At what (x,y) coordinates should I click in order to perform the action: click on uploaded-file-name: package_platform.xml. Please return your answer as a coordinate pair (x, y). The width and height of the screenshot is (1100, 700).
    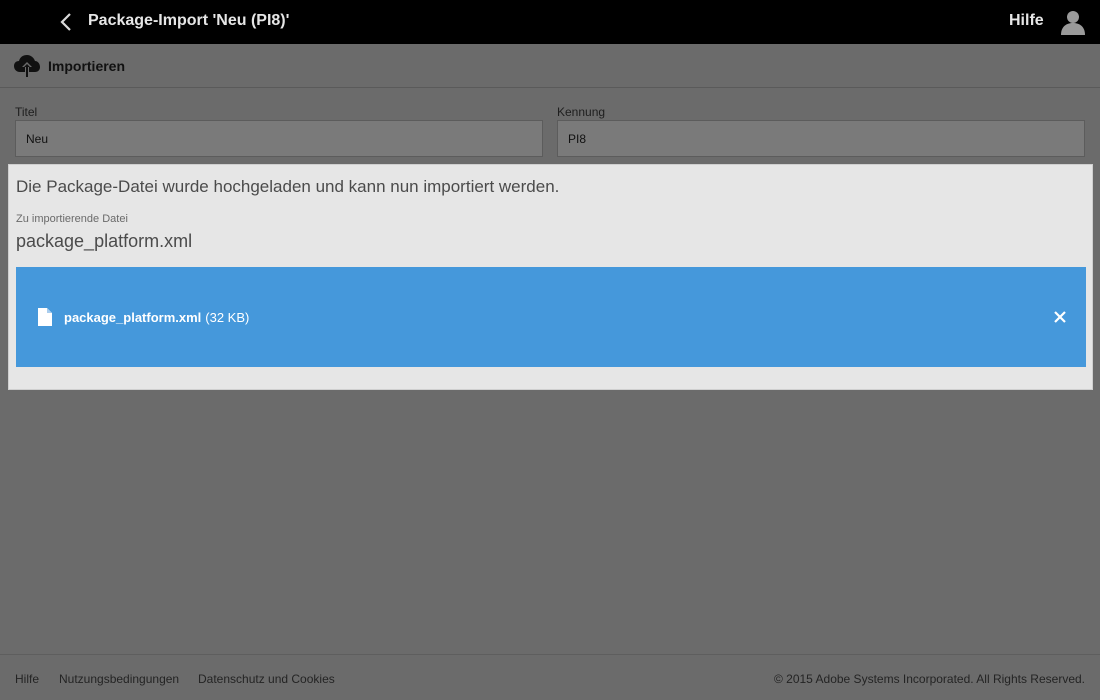
    Looking at the image, I should click on (133, 317).